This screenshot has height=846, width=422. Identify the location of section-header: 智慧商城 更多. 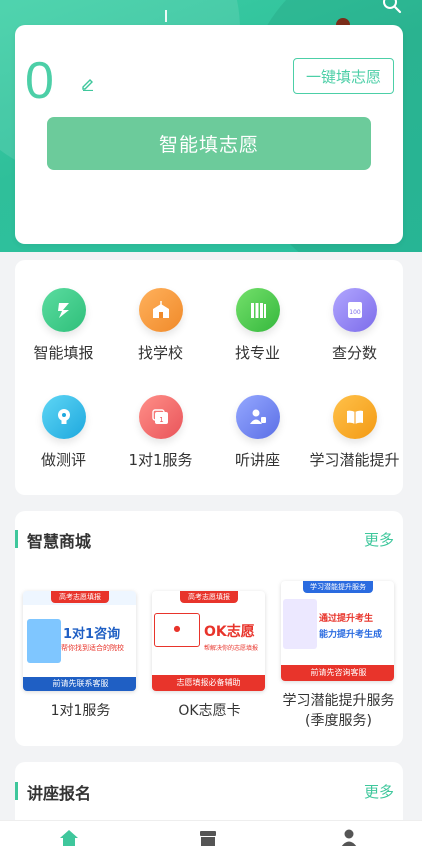
(209, 539).